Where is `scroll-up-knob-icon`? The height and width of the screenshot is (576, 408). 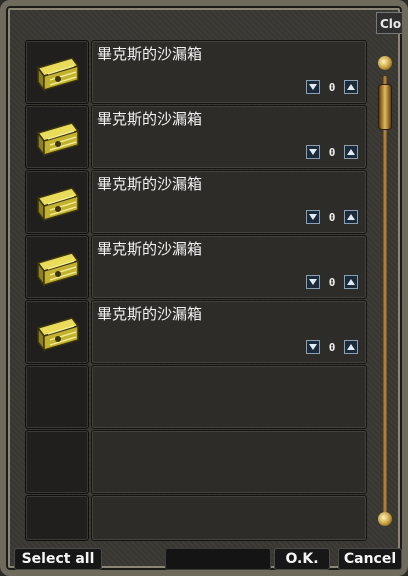
scroll-up-knob-icon is located at coordinates (385, 63).